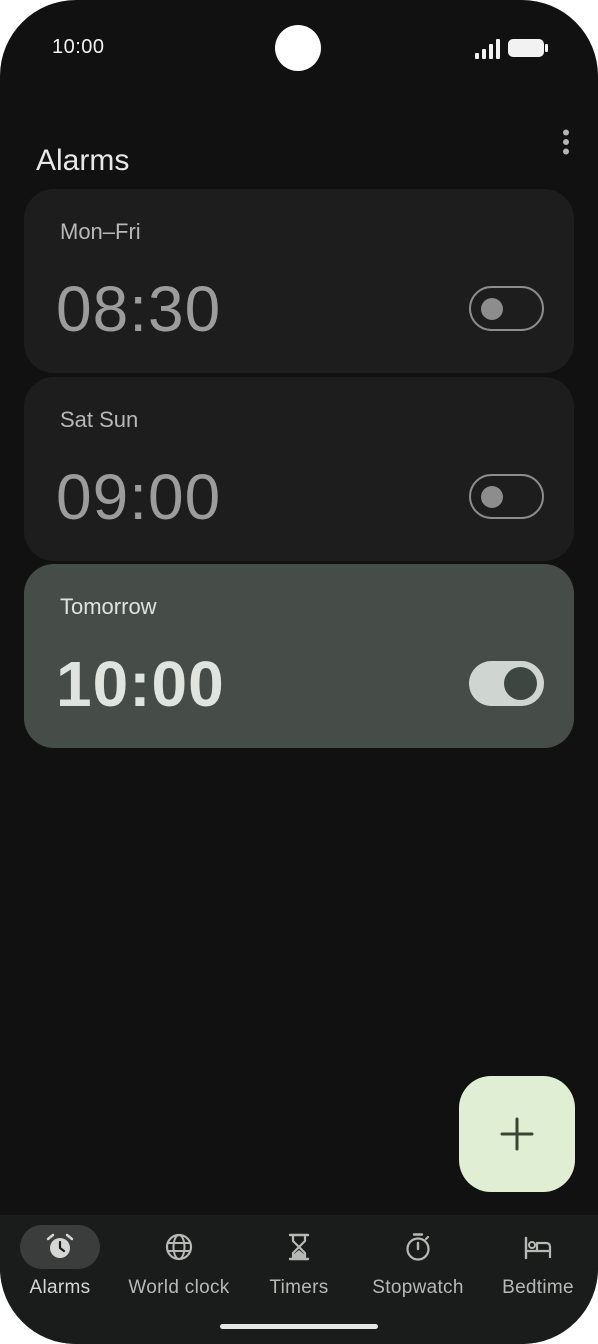 The height and width of the screenshot is (1344, 598). Describe the element at coordinates (487, 49) in the screenshot. I see `signal-icon` at that location.